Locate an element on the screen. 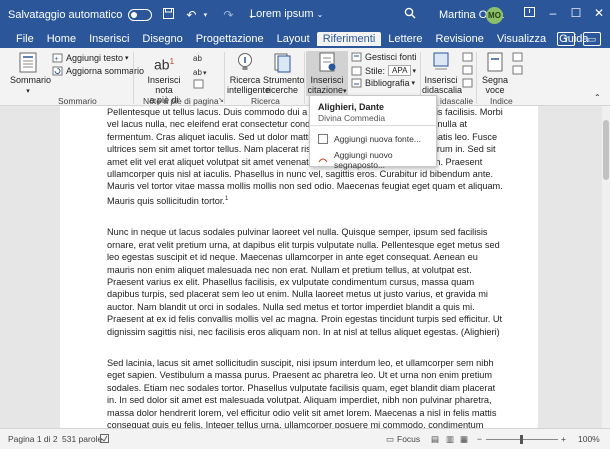 This screenshot has width=610, height=449. source-title: Alighieri, Dante is located at coordinates (351, 107).